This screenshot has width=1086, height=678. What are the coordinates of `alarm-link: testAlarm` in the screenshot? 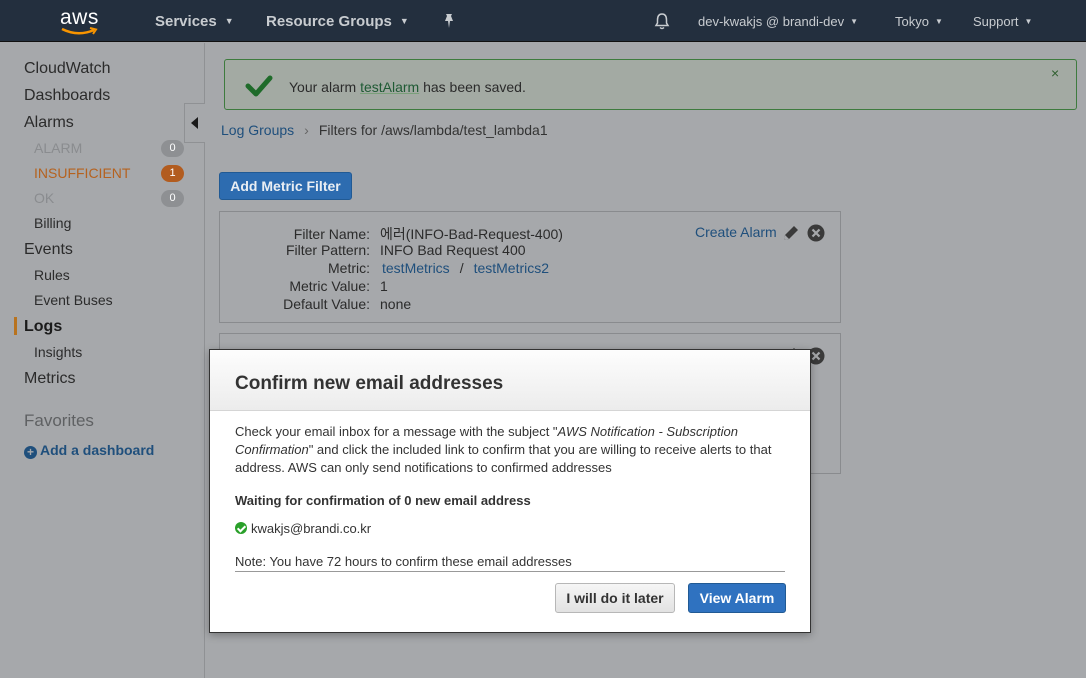 It's located at (389, 87).